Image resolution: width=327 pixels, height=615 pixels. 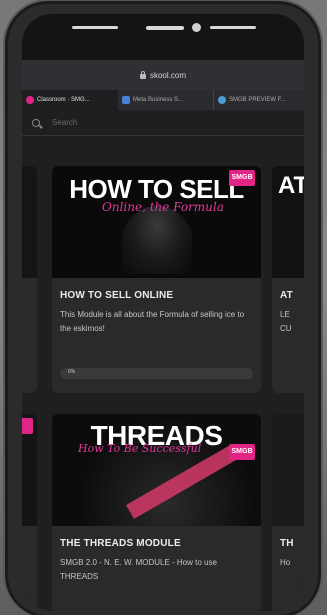 What do you see at coordinates (72, 372) in the screenshot?
I see `progress-label: 0%` at bounding box center [72, 372].